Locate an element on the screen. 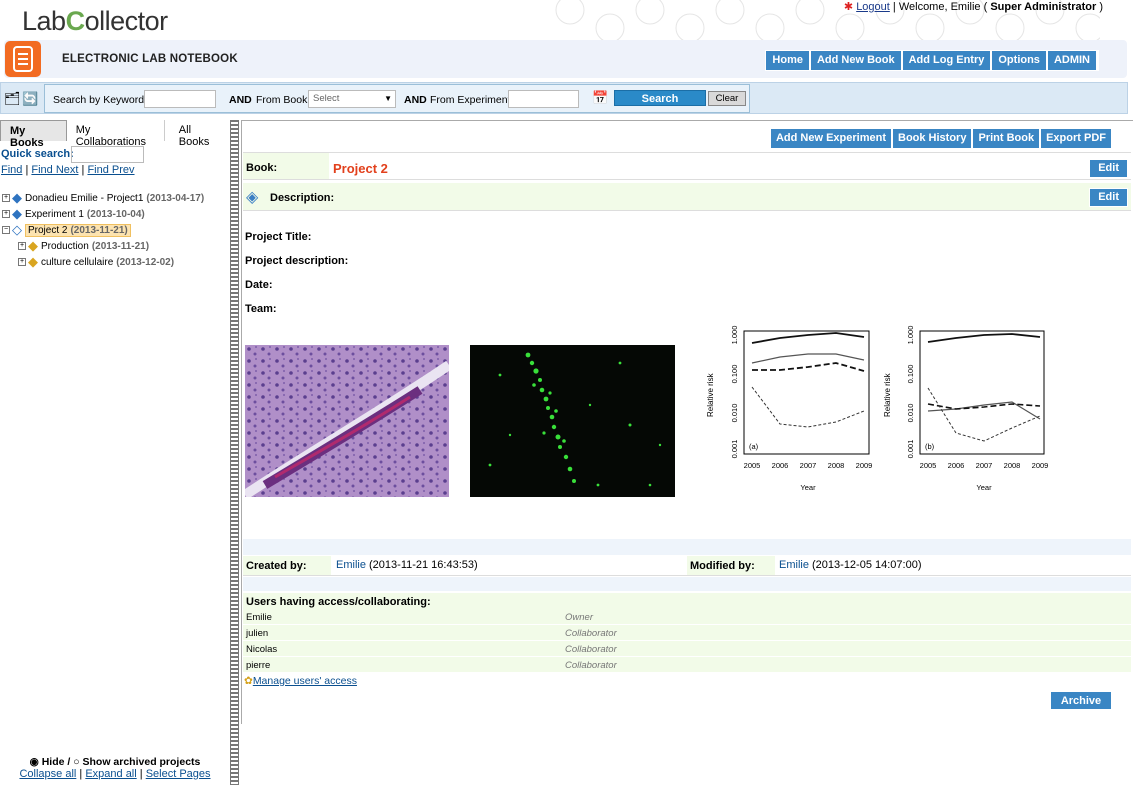 The width and height of the screenshot is (1133, 785). from-book-label: From Book is located at coordinates (282, 100).